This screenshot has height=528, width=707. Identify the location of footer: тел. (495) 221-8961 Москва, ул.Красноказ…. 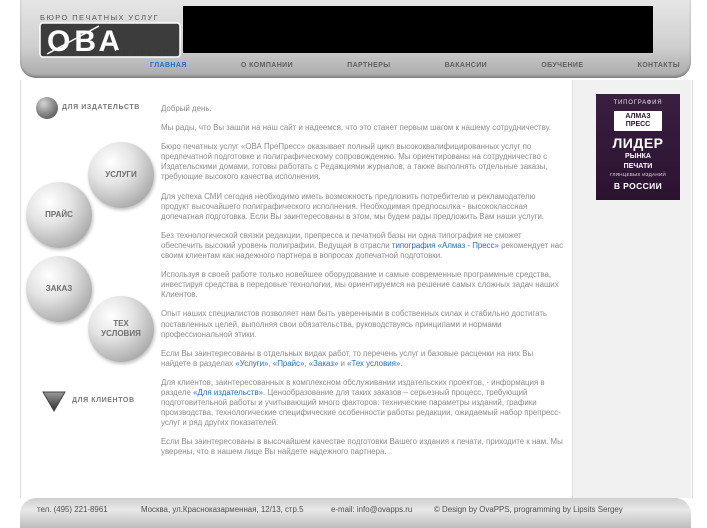
(355, 513).